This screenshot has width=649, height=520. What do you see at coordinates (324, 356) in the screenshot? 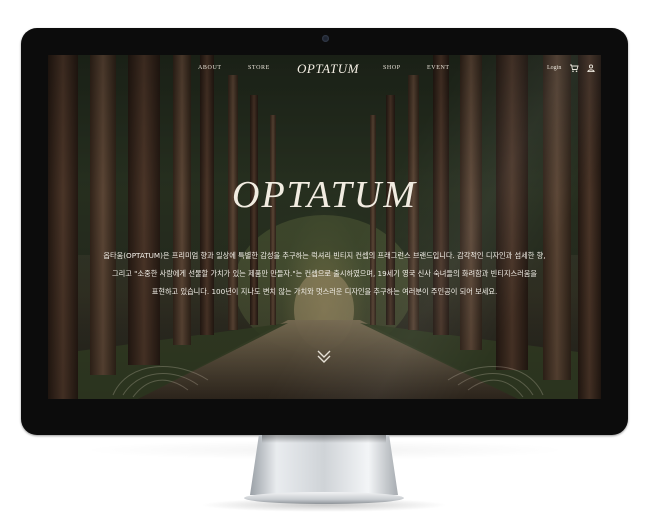
I see `double-chevron-down-icon` at bounding box center [324, 356].